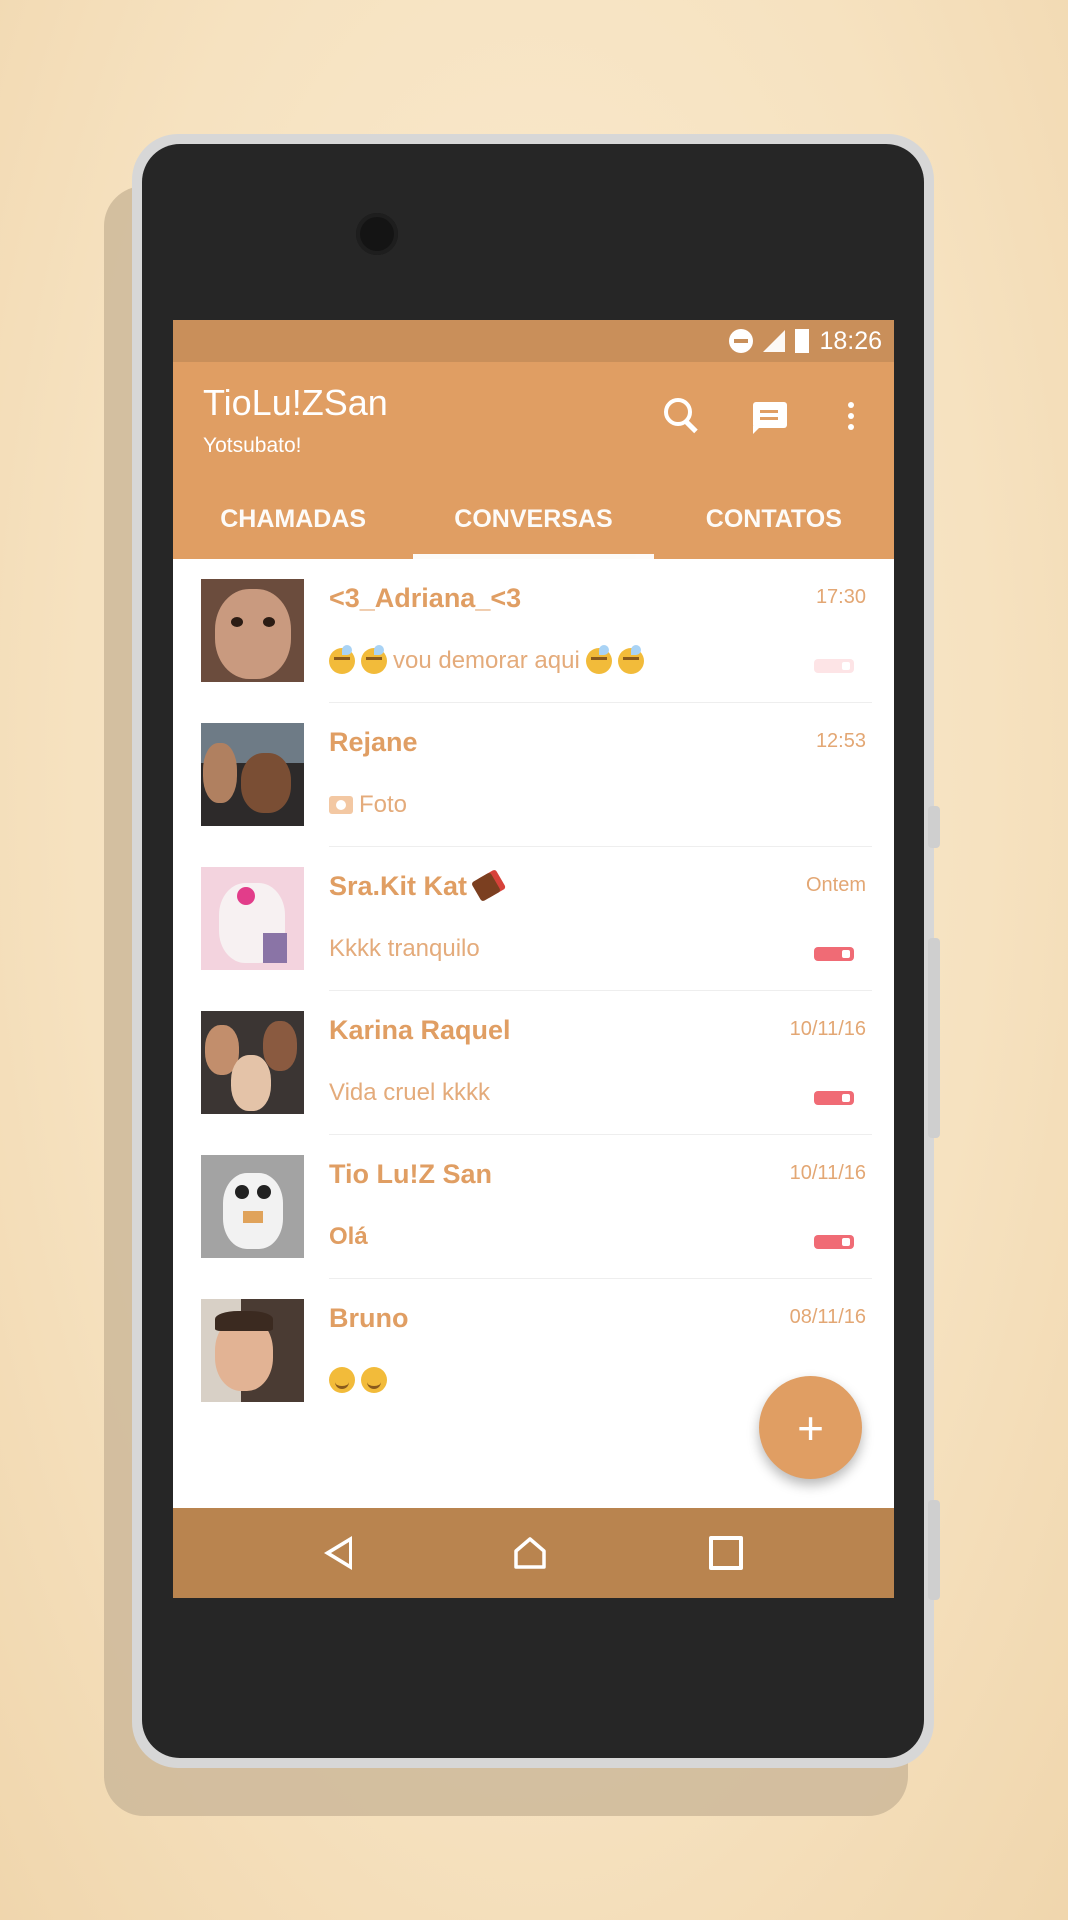 The height and width of the screenshot is (1920, 1068). I want to click on chat-row-tioluiz: Tio Lu!Z San 10/11/16 Olá, so click(533, 1207).